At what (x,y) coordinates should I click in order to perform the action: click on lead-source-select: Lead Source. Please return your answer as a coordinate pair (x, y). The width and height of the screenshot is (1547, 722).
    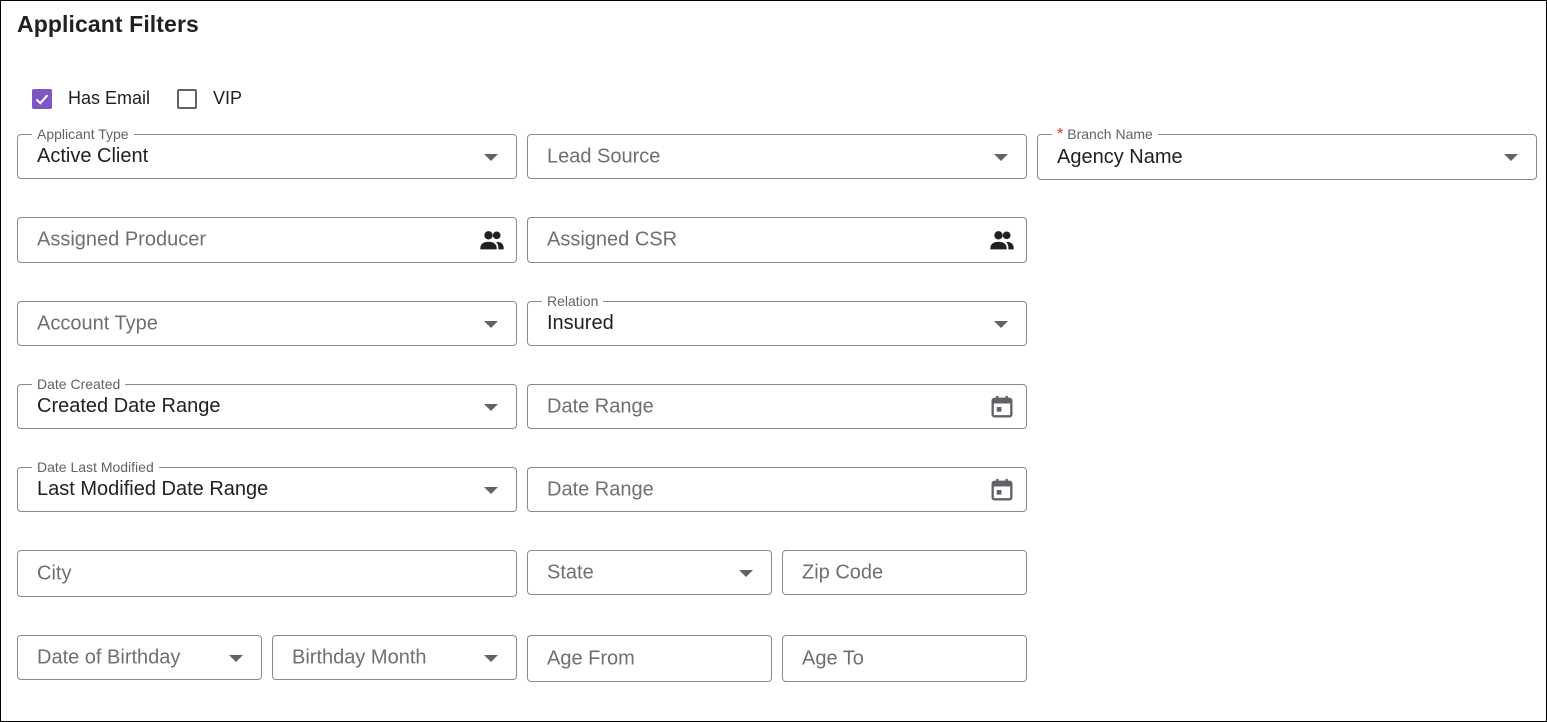
    Looking at the image, I should click on (777, 156).